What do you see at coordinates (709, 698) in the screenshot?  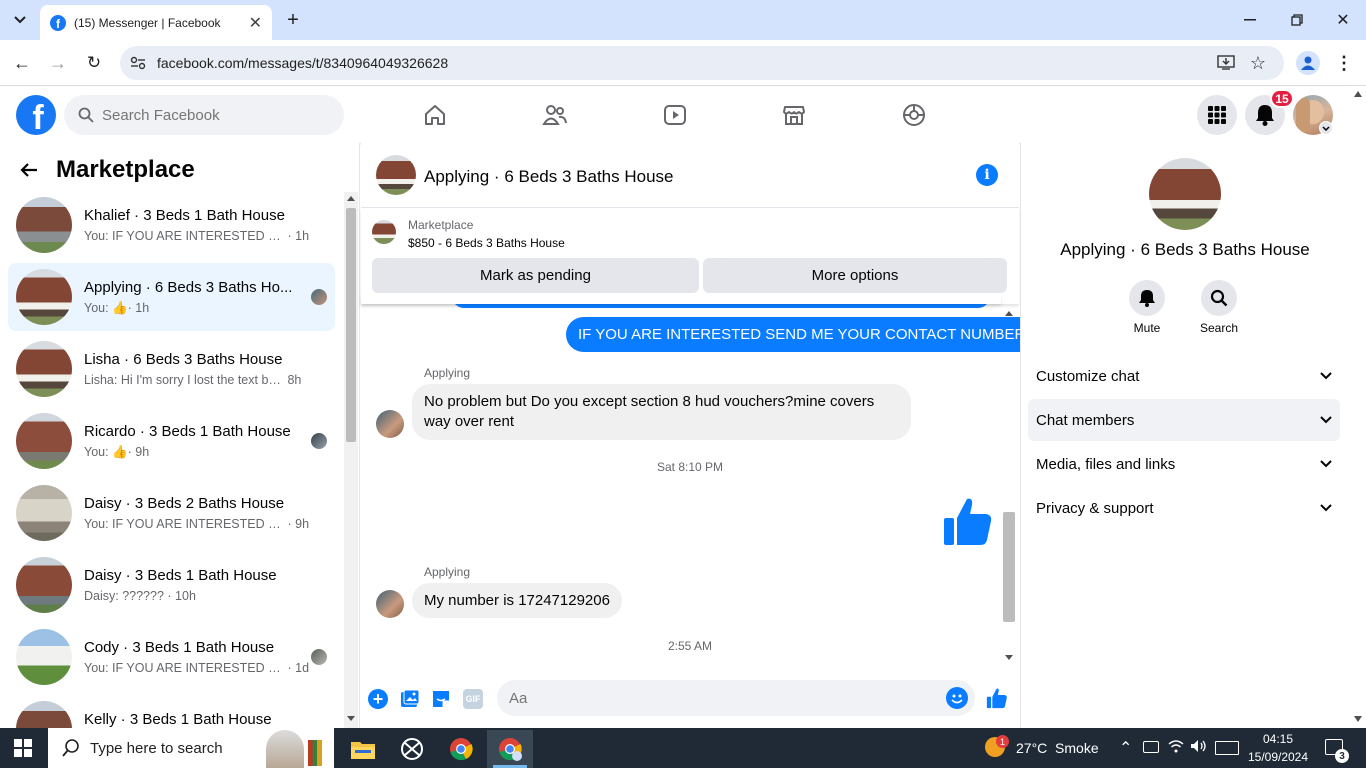 I see `message-input` at bounding box center [709, 698].